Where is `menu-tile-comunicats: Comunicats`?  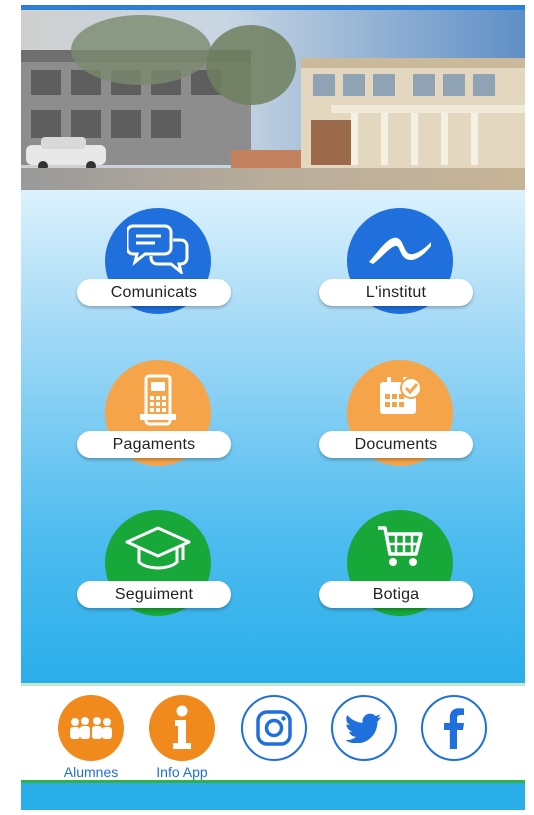
menu-tile-comunicats: Comunicats is located at coordinates (157, 268).